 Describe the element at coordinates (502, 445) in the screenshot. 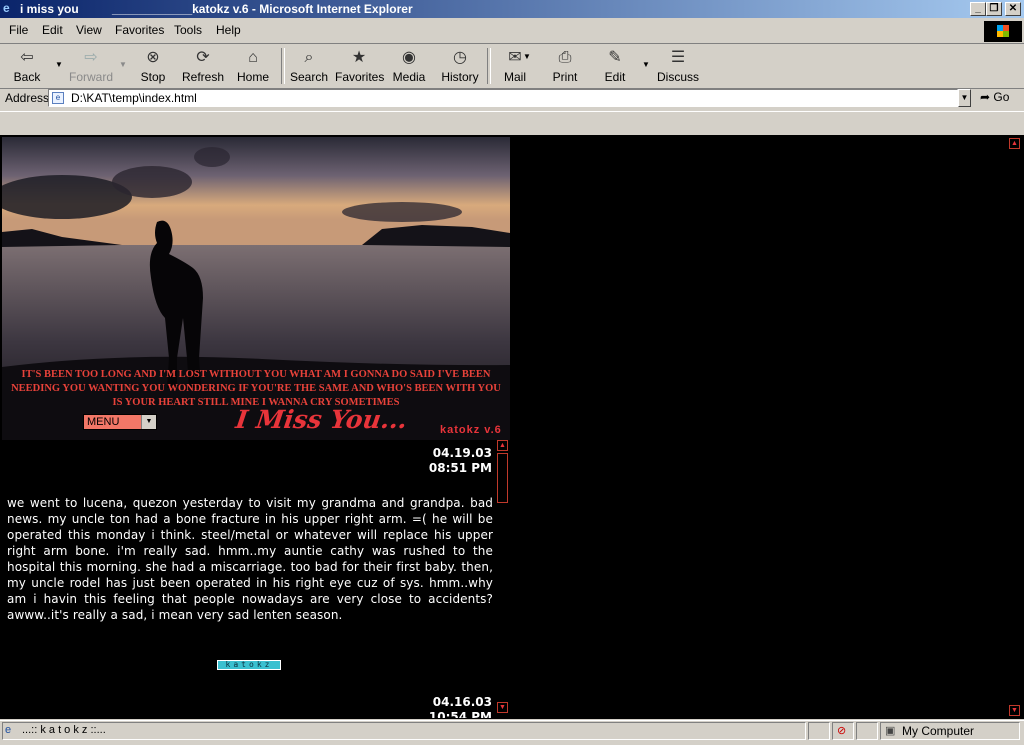

I see `inner-scroll-up-button: ▲` at that location.